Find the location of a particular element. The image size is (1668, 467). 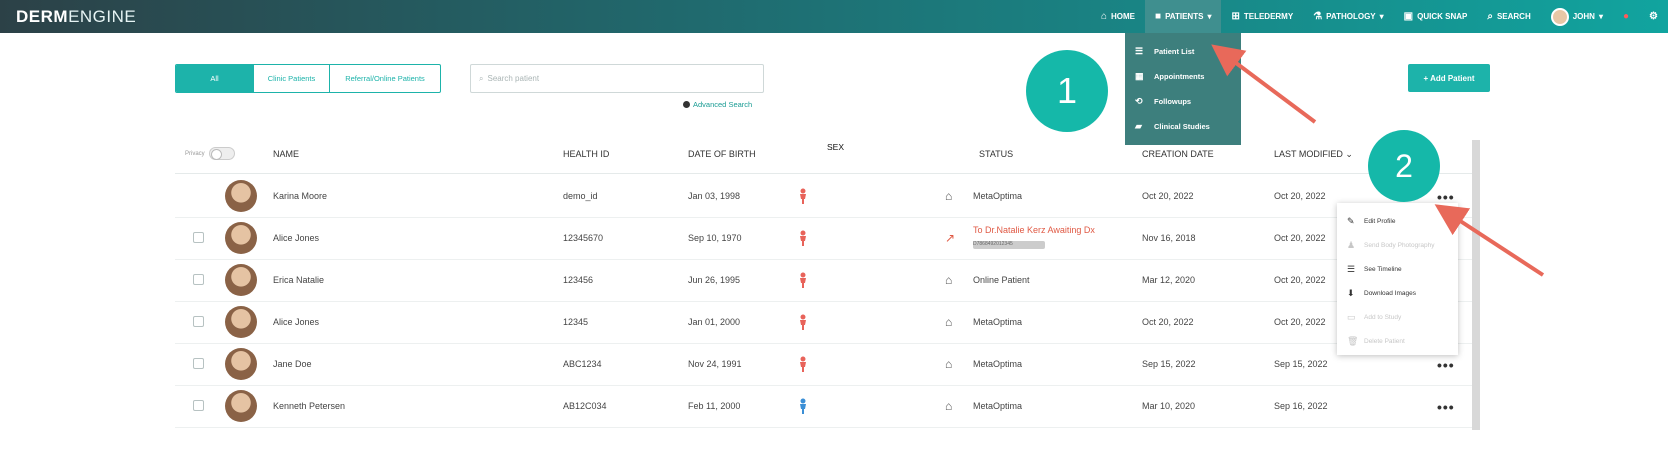

dropdown-item-label: Clinical Studies is located at coordinates (1182, 126).